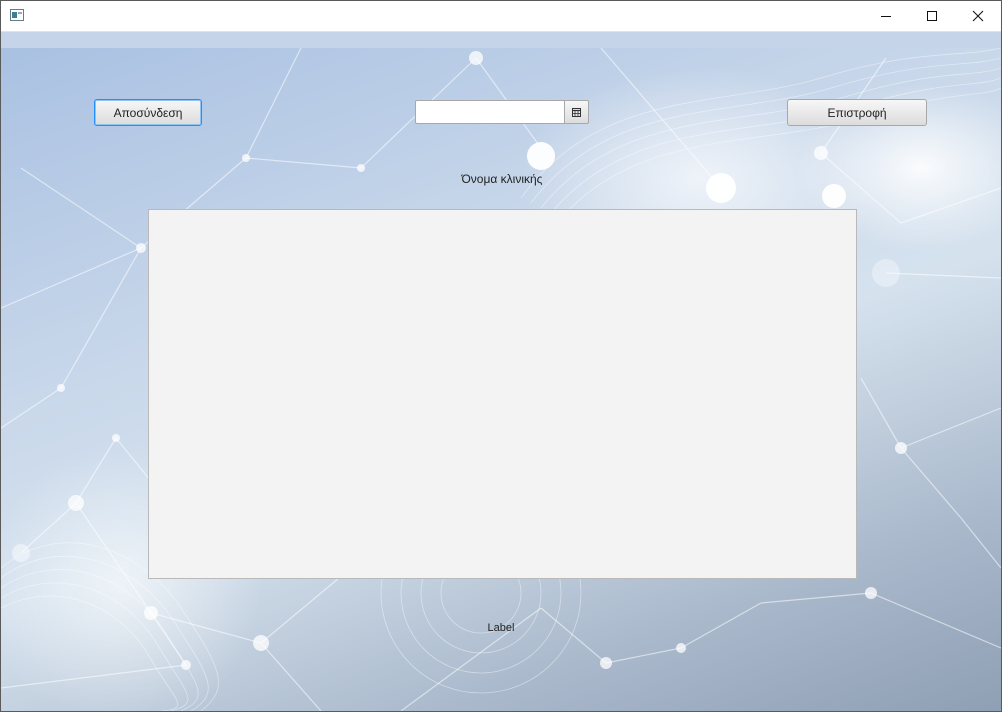 The image size is (1002, 712). I want to click on status-label: Label, so click(501, 628).